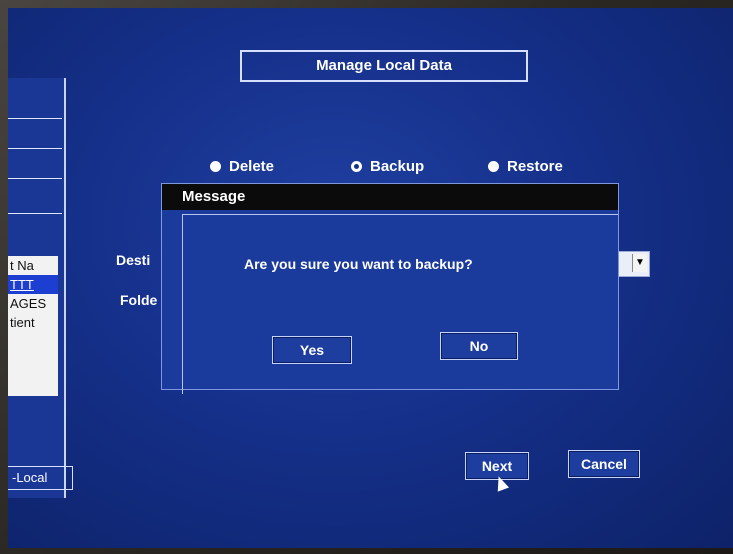 This screenshot has height=554, width=733. What do you see at coordinates (639, 263) in the screenshot?
I see `chevron-down-icon: ▼` at bounding box center [639, 263].